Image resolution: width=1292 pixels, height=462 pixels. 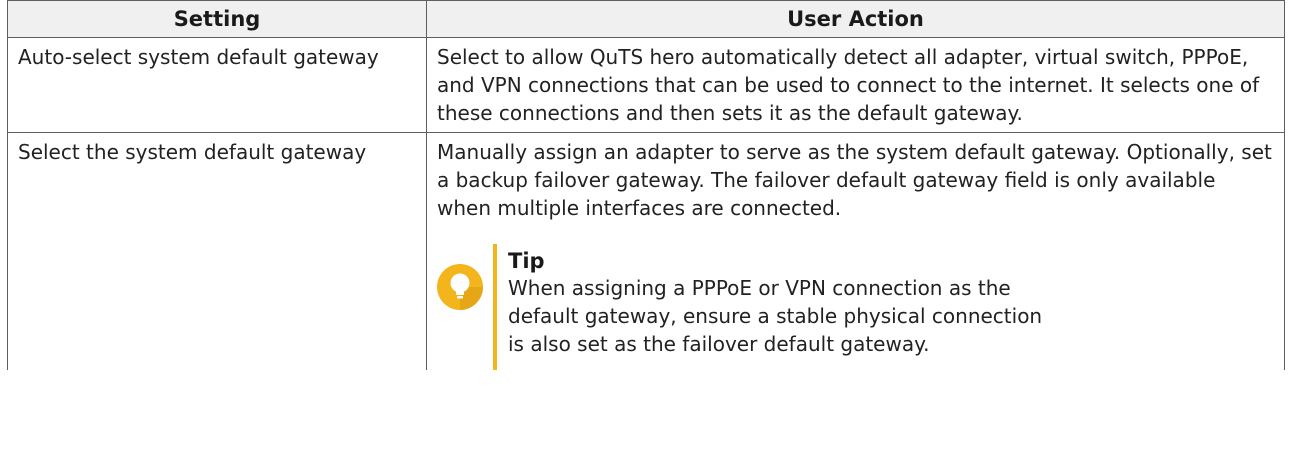 What do you see at coordinates (526, 261) in the screenshot?
I see `tip-title: Tip` at bounding box center [526, 261].